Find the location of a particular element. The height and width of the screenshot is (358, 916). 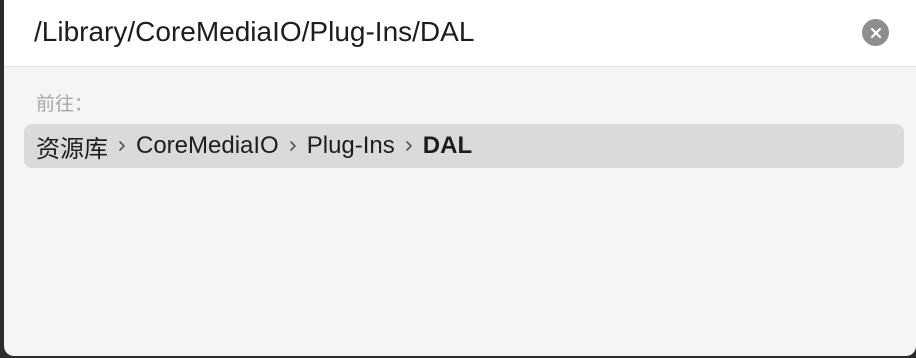

crumb-library: 资源库 is located at coordinates (72, 148).